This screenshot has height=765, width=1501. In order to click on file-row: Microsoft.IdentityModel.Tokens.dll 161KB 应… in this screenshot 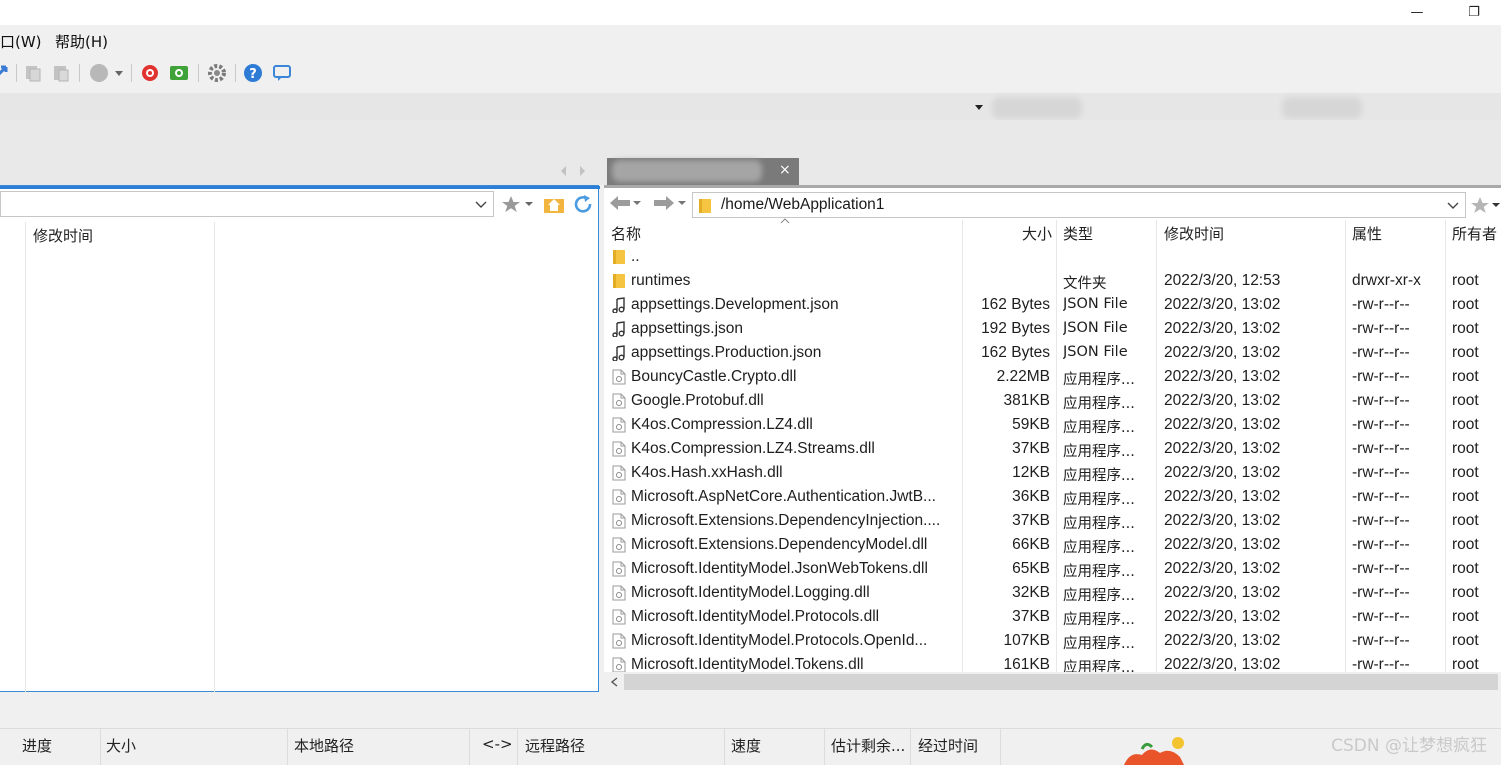, I will do `click(1052, 662)`.